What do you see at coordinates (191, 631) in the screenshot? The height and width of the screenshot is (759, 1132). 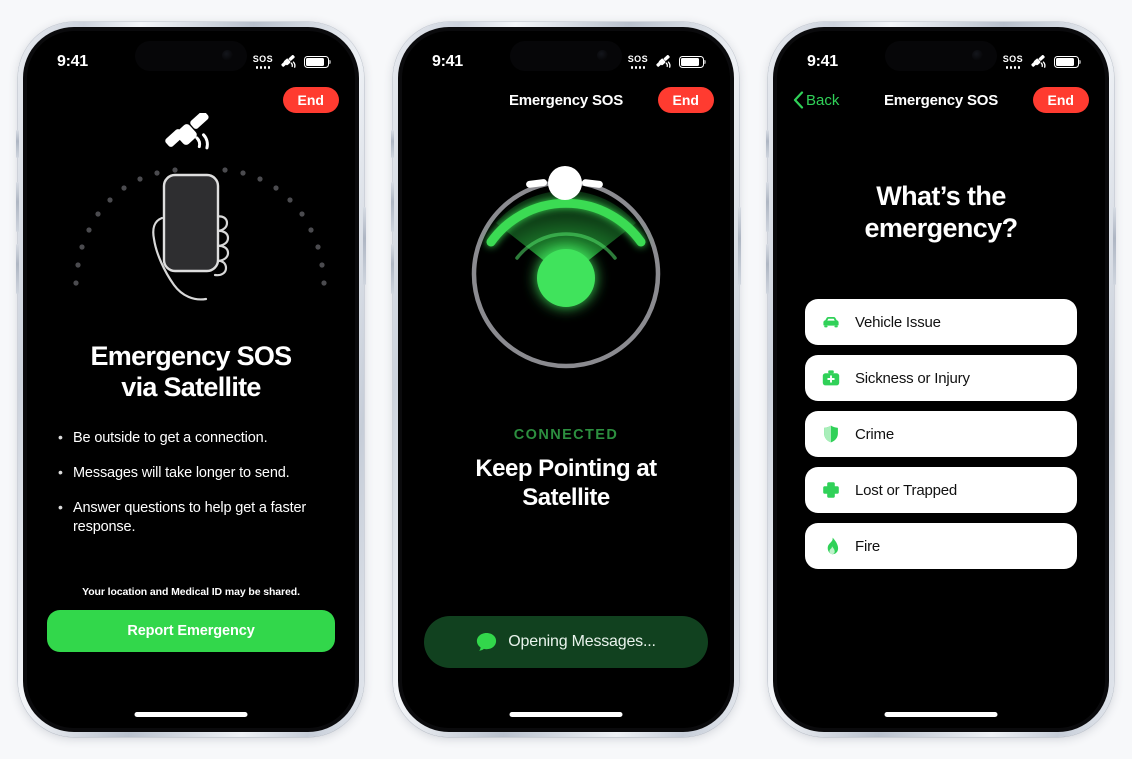 I see `report-emergency-button: Report Emergency` at bounding box center [191, 631].